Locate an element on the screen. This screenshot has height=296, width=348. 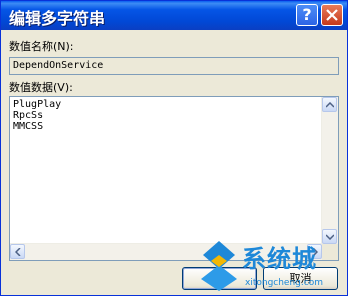
close-button is located at coordinates (332, 15).